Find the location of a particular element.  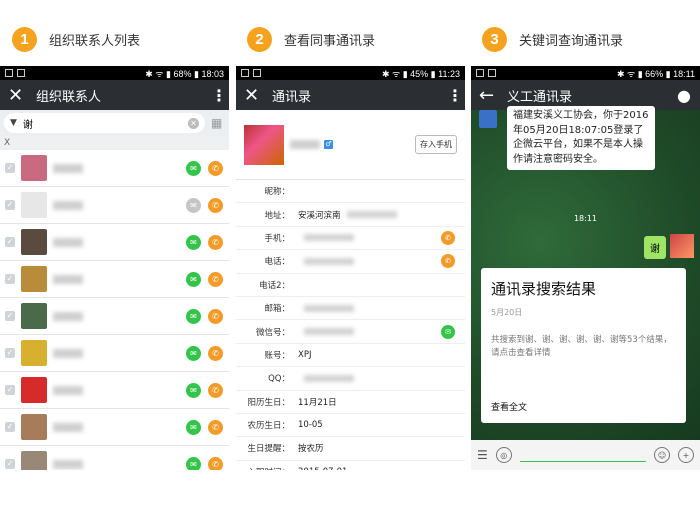

field-row: 电话： ✆ is located at coordinates (350, 262).